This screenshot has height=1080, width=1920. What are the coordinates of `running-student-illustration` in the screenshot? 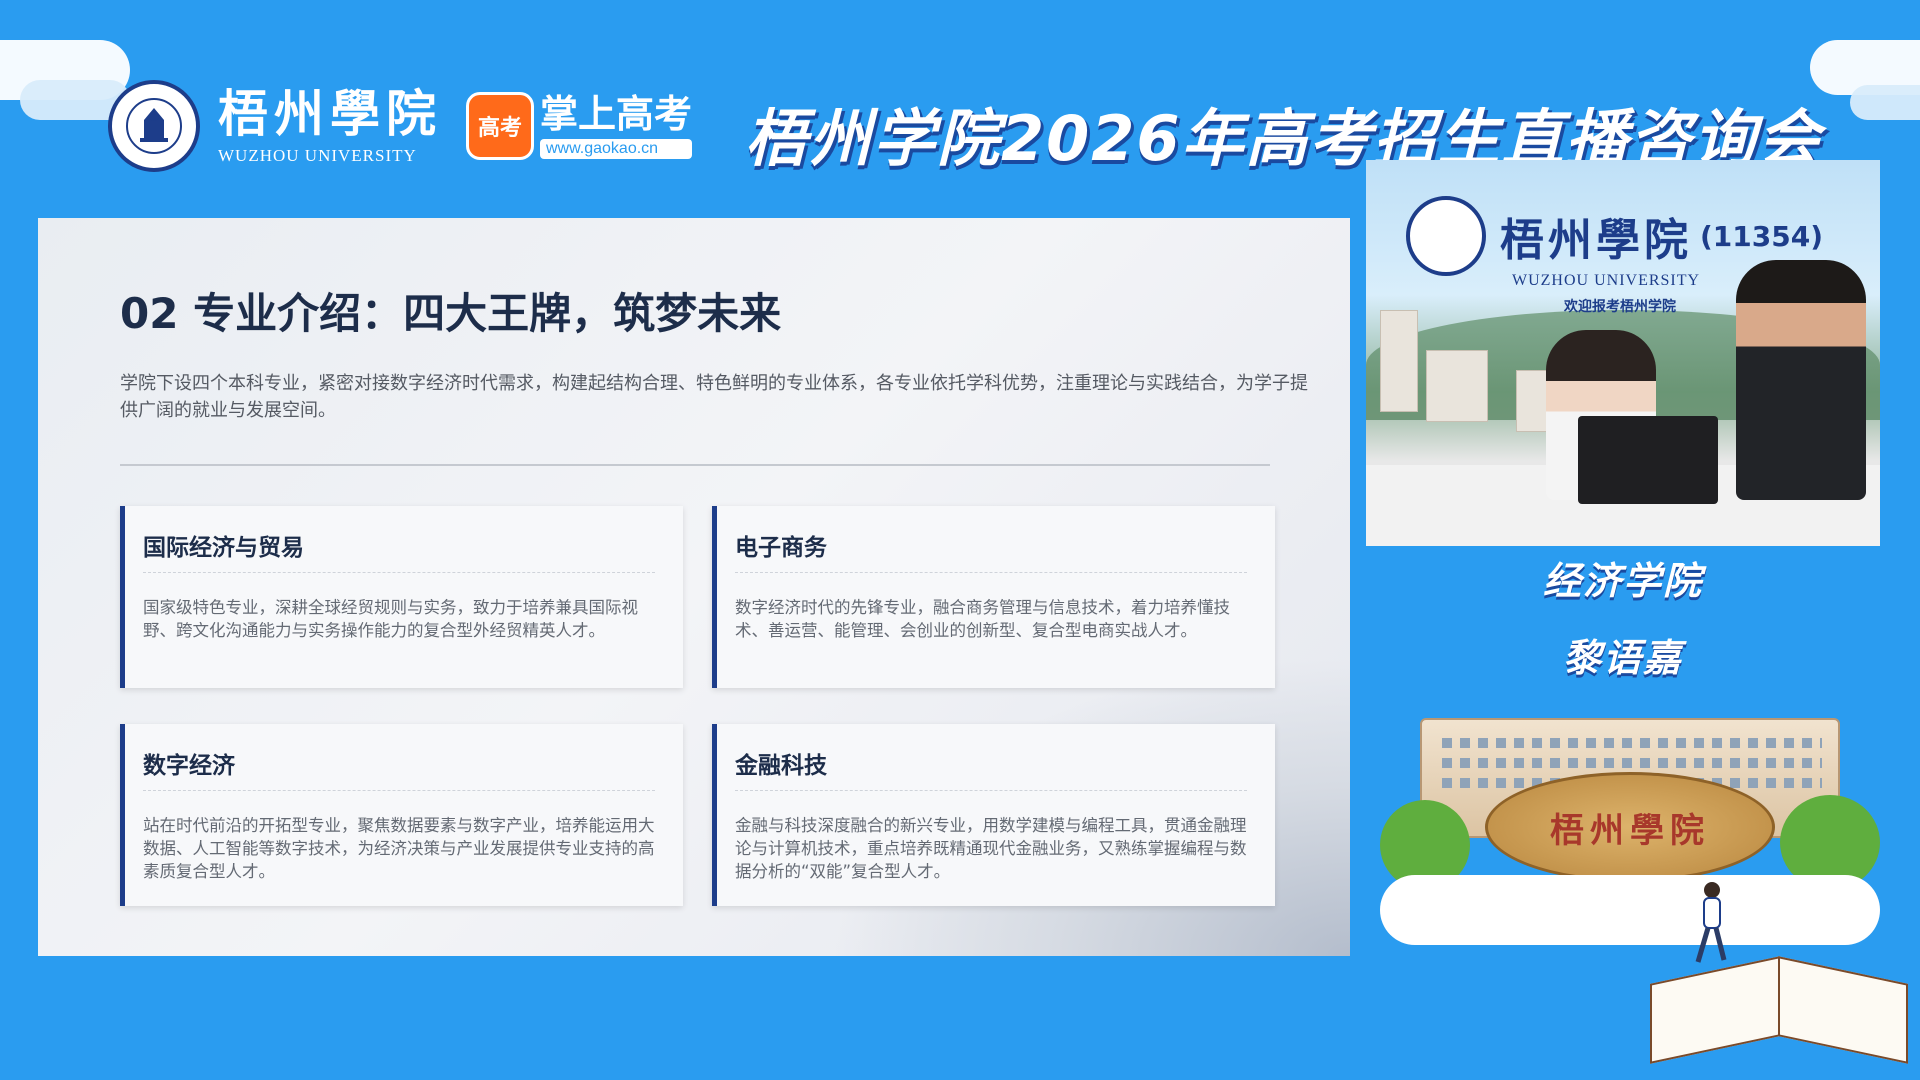 It's located at (1710, 925).